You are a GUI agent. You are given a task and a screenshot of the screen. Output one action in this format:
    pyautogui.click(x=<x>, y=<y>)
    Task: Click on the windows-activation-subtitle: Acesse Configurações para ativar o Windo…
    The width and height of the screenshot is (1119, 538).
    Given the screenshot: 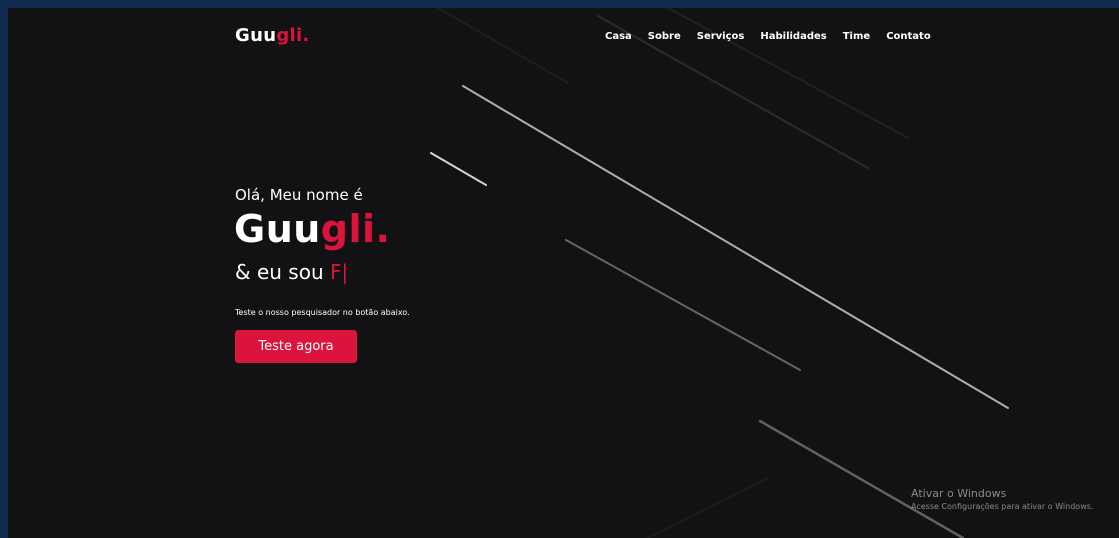 What is the action you would take?
    pyautogui.click(x=1002, y=506)
    